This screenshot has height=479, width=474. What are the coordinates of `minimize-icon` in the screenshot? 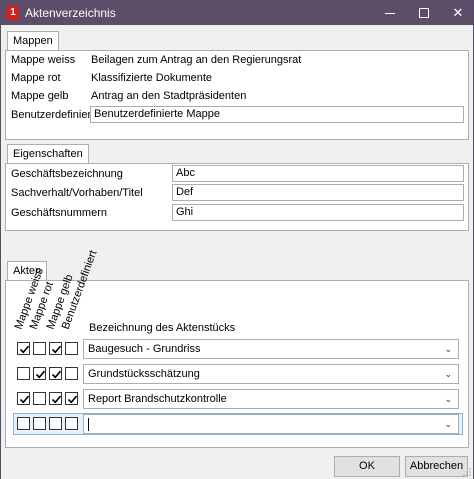 It's located at (390, 13).